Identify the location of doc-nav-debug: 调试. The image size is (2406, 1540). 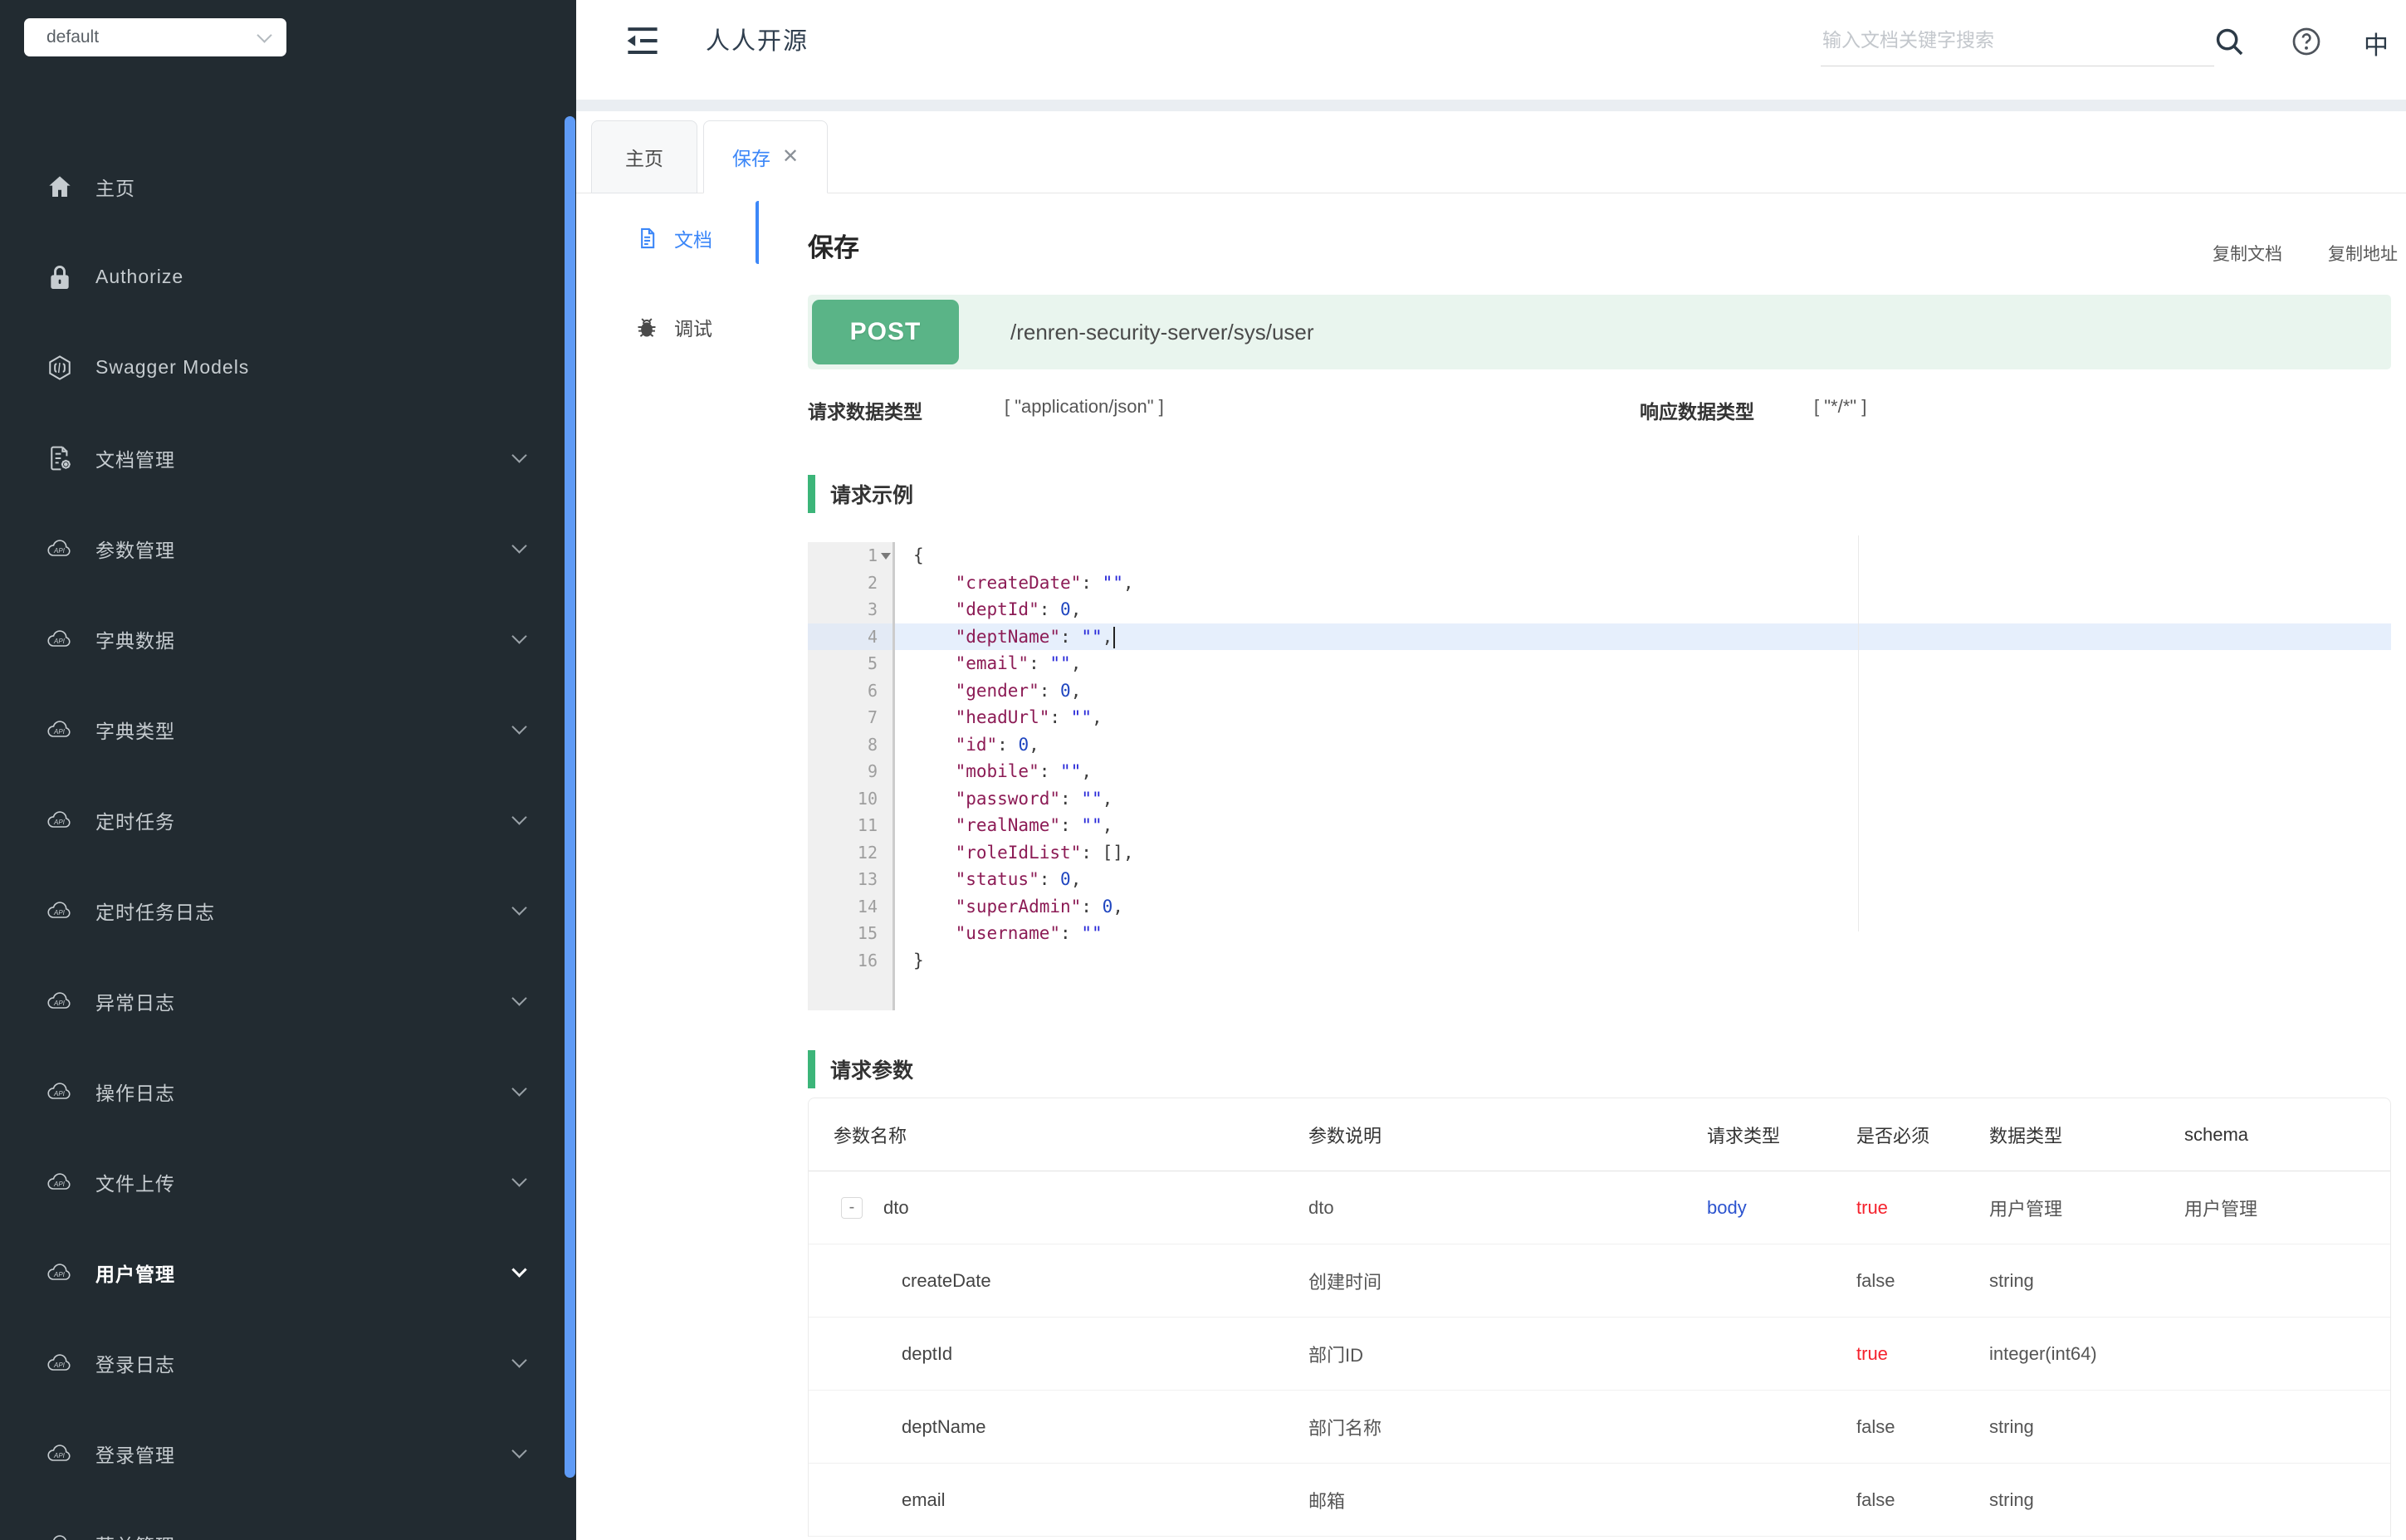
(667, 327).